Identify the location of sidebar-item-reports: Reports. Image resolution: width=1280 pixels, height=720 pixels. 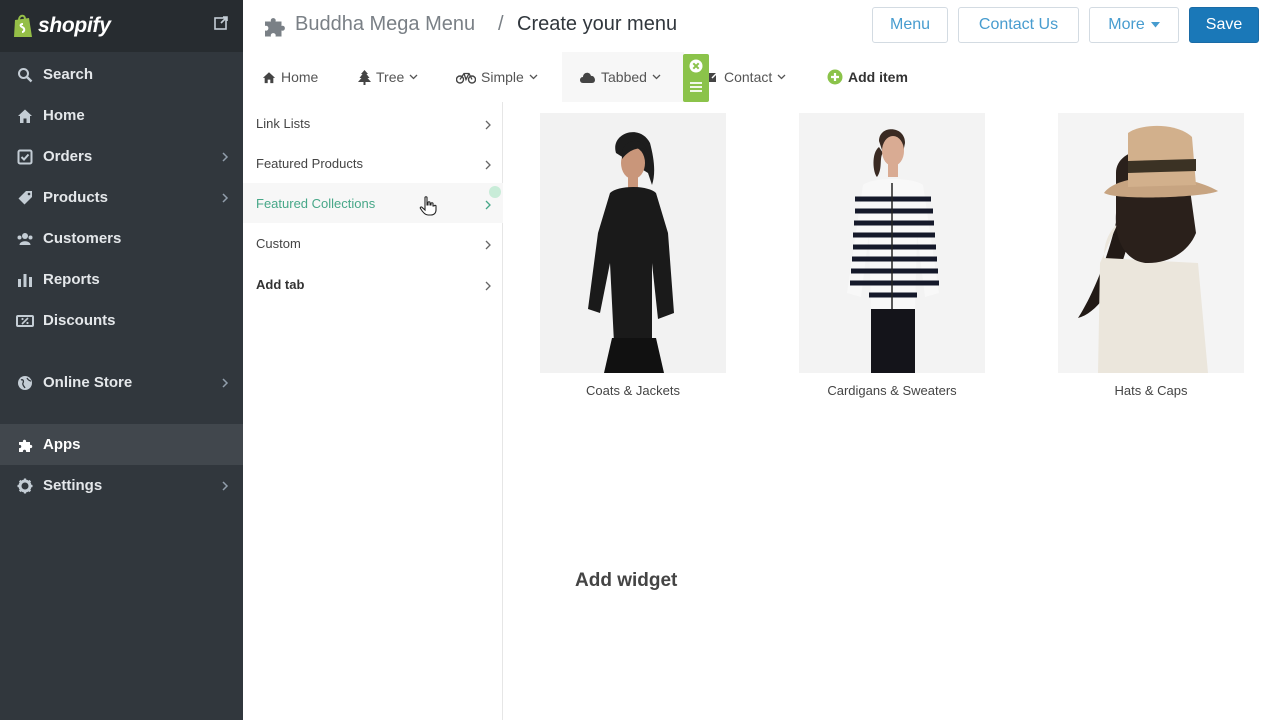
(121, 279).